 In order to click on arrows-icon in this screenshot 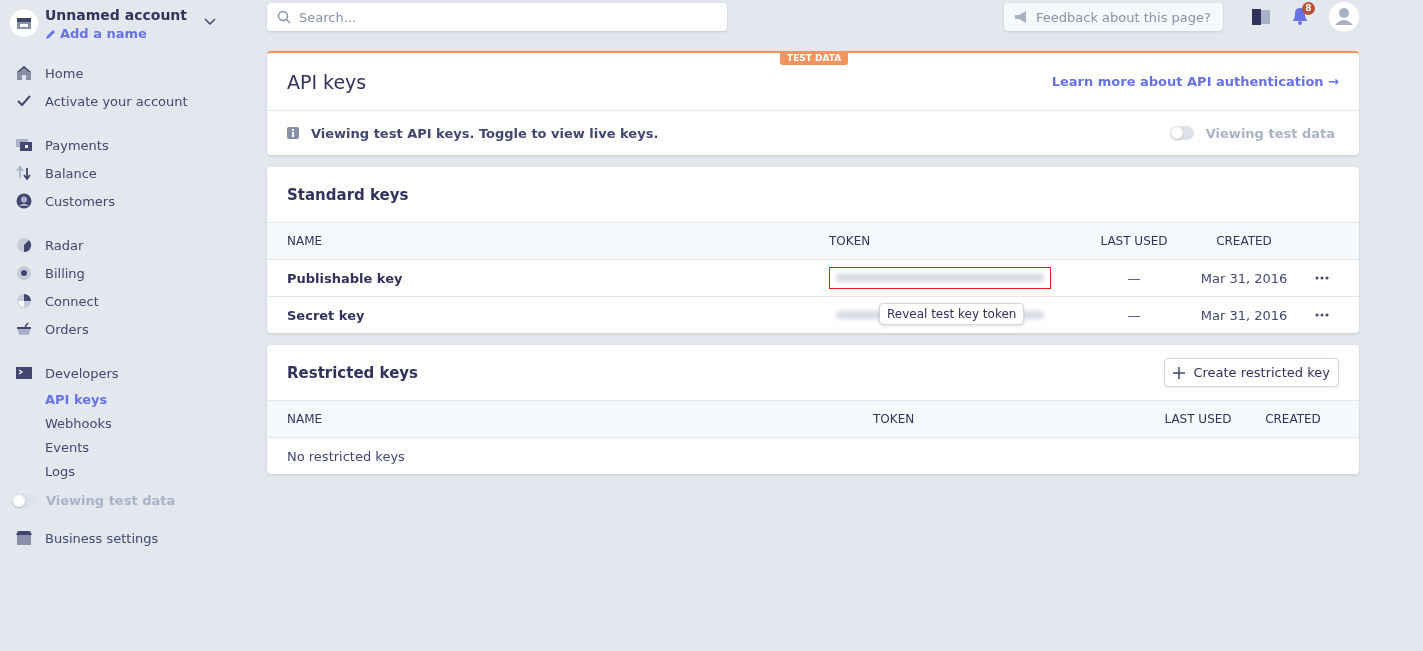, I will do `click(24, 173)`.